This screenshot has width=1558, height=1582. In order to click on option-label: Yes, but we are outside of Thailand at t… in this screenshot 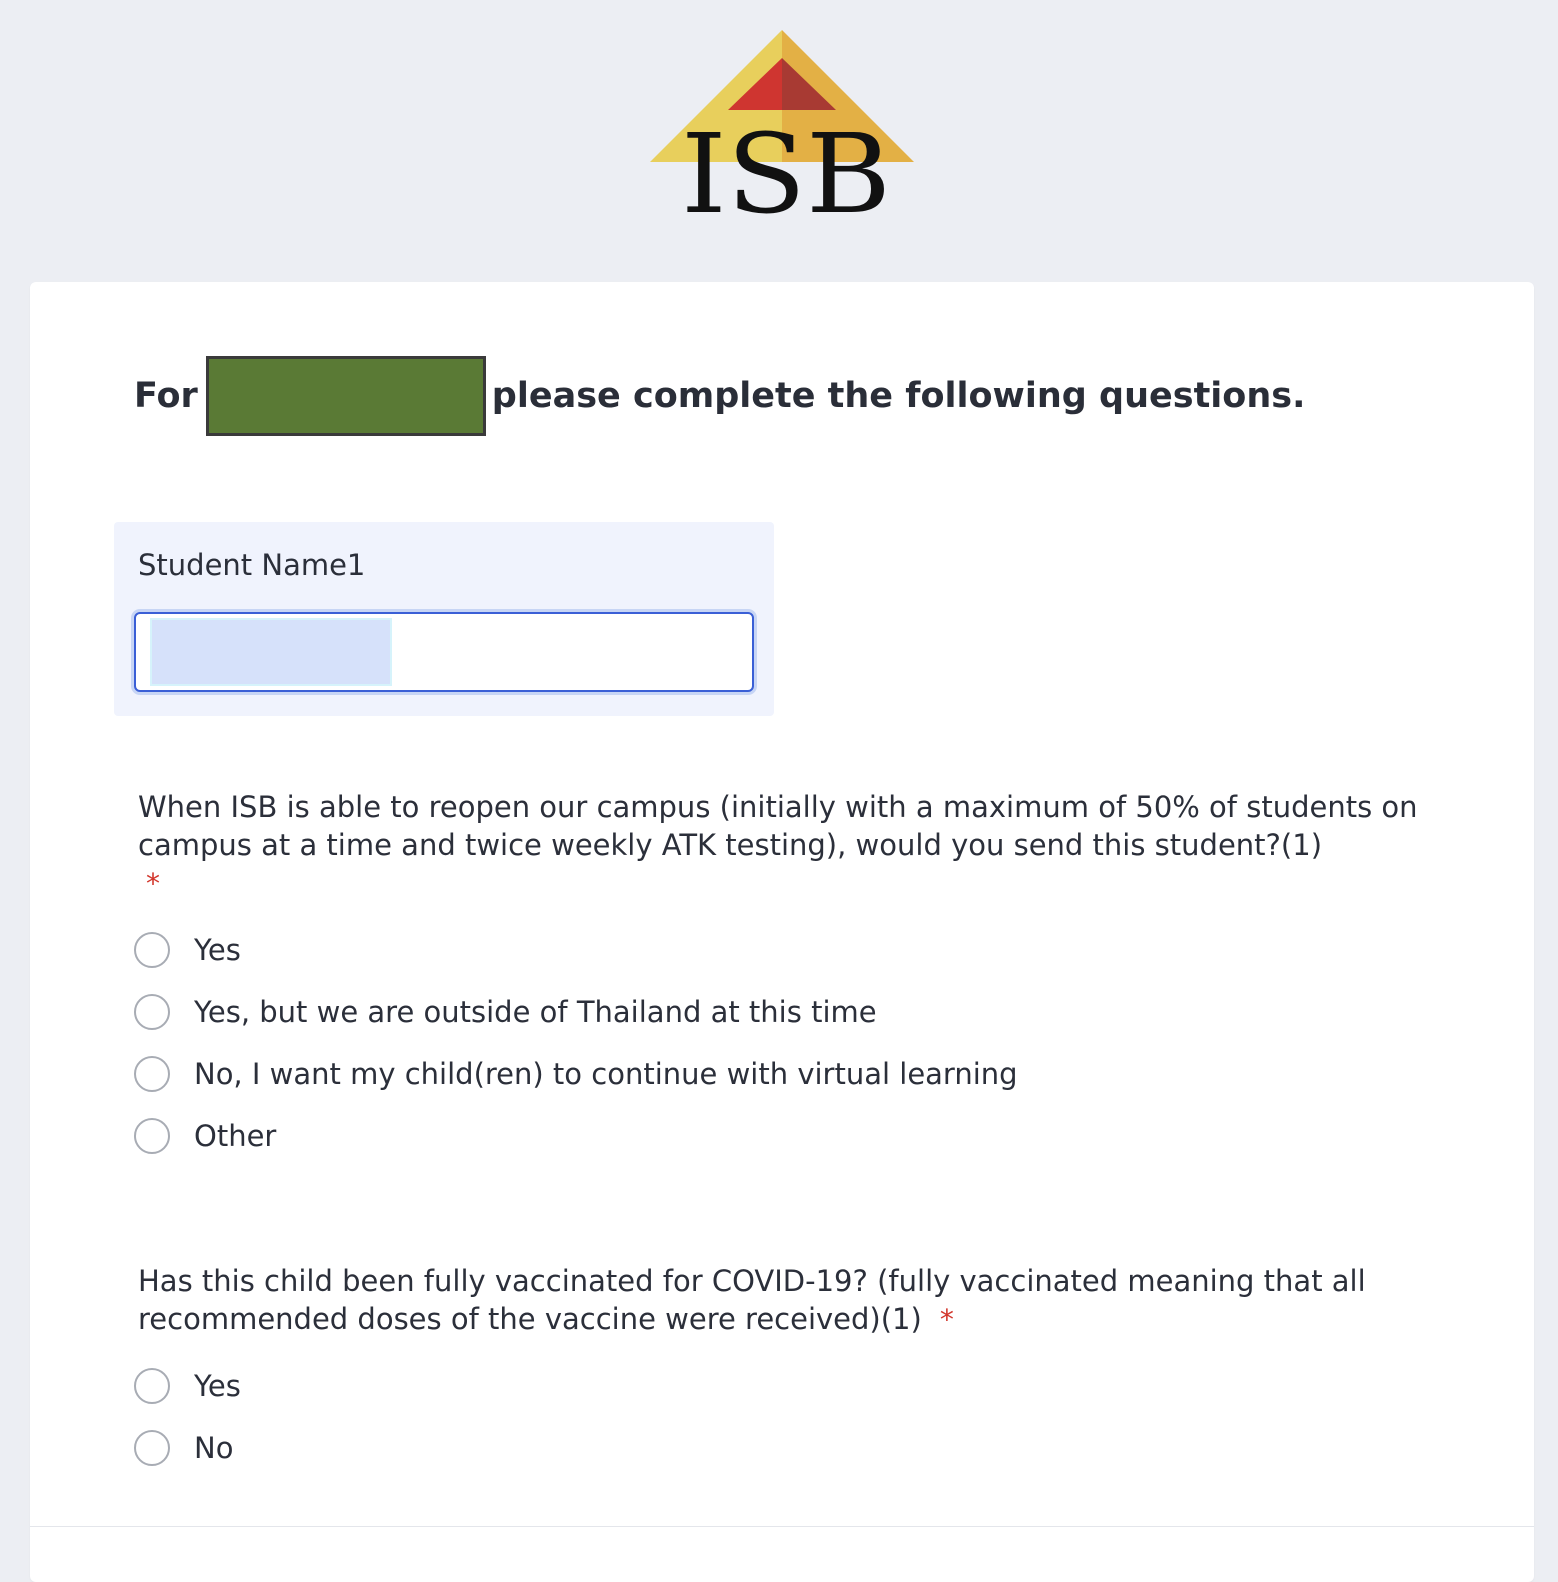, I will do `click(535, 1012)`.